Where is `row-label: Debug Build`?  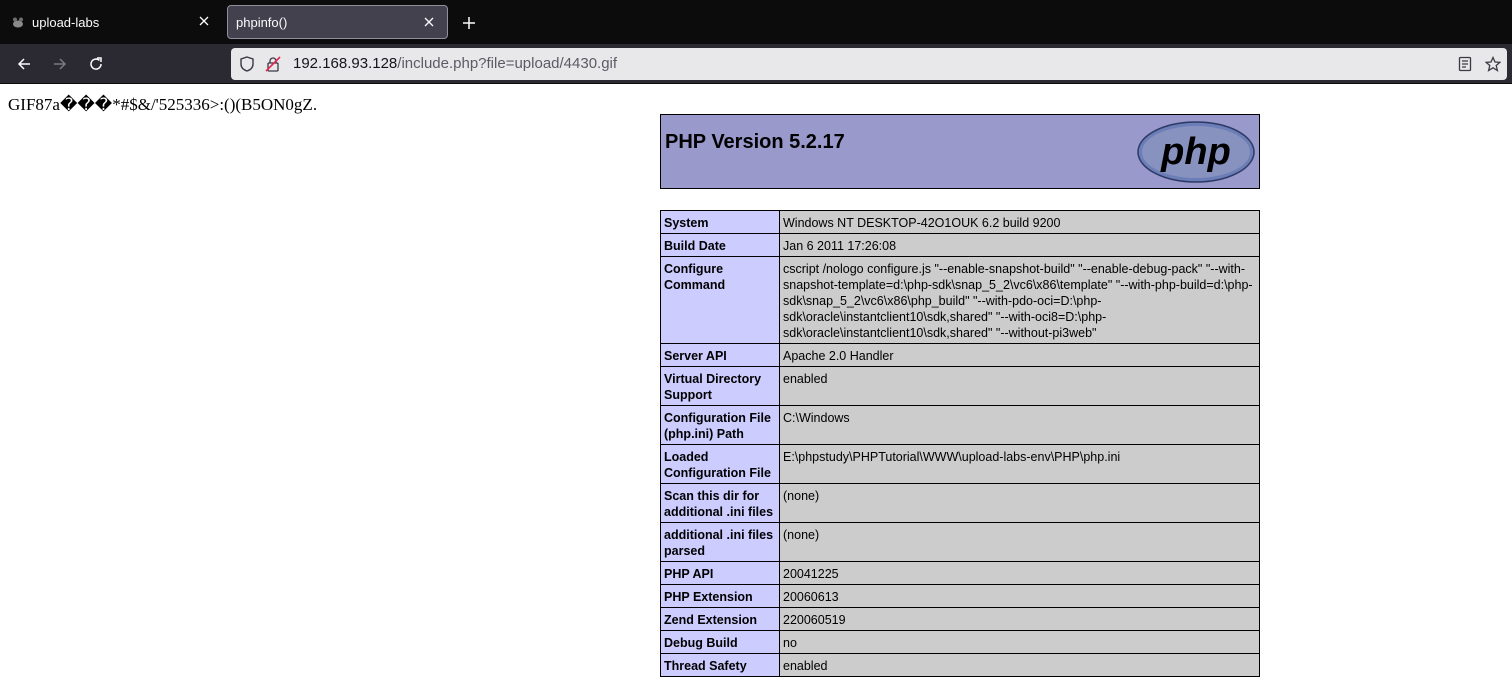 row-label: Debug Build is located at coordinates (720, 642).